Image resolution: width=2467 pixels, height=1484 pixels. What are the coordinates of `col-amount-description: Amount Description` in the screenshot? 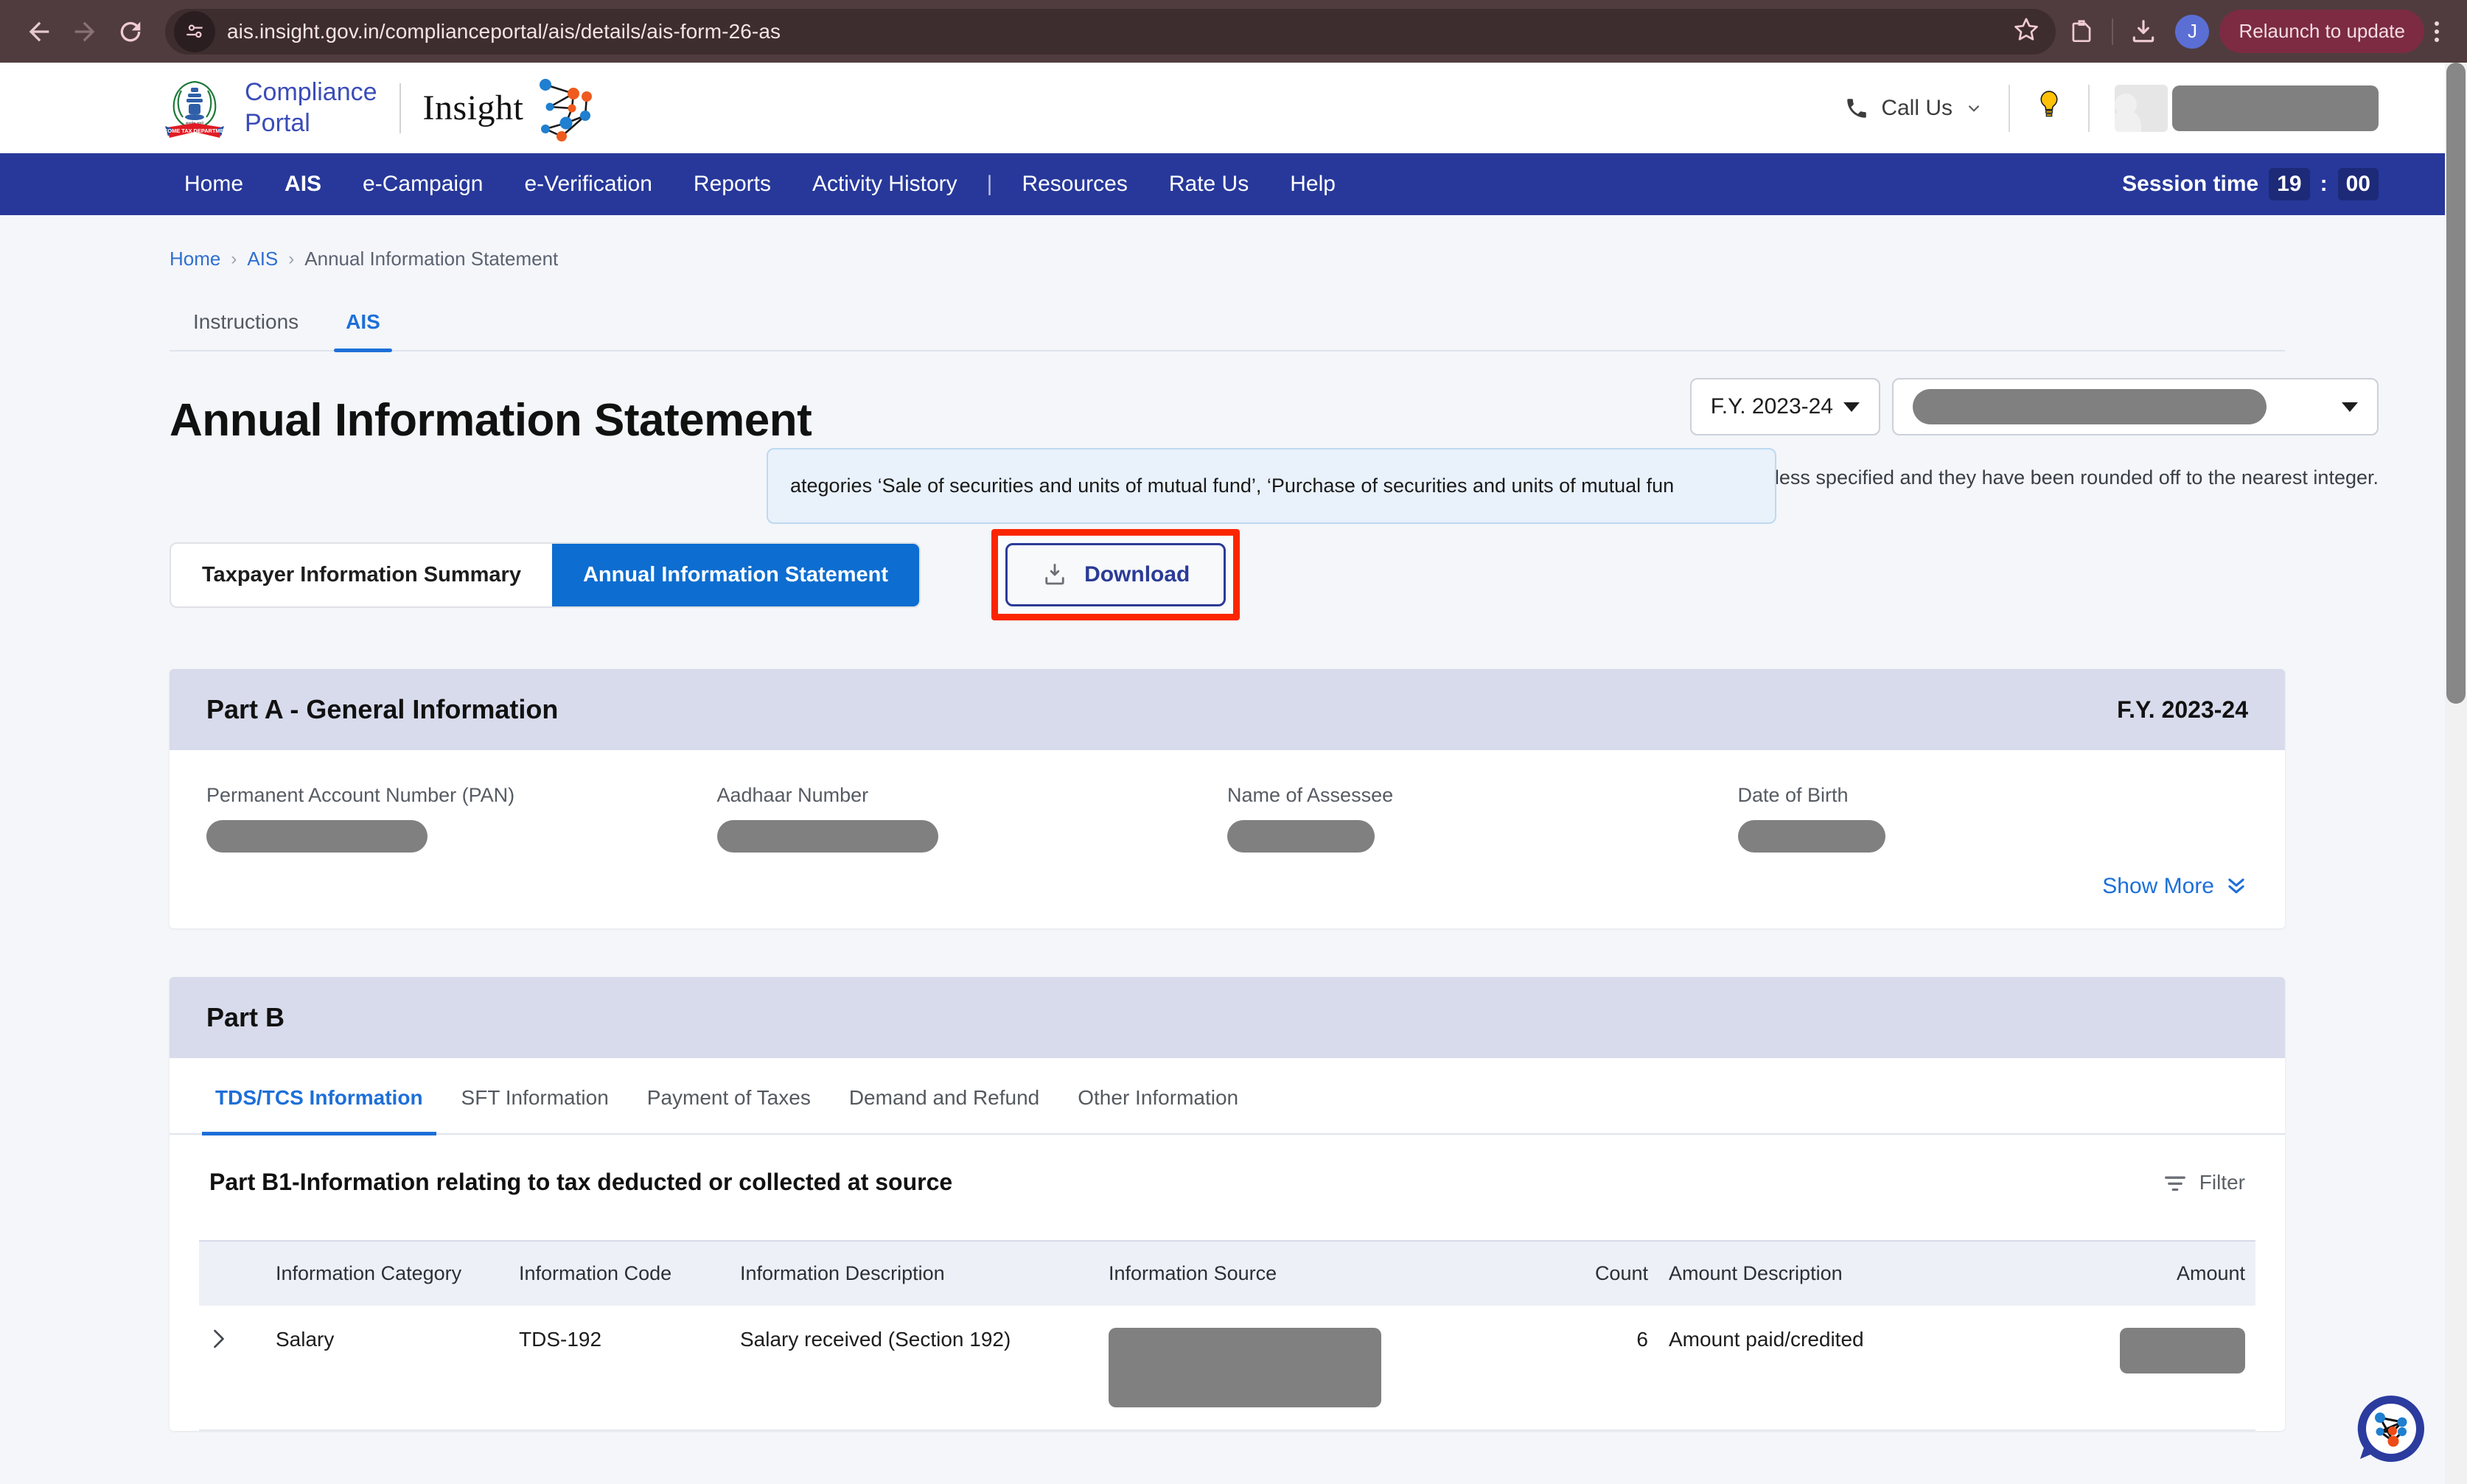 It's located at (1846, 1273).